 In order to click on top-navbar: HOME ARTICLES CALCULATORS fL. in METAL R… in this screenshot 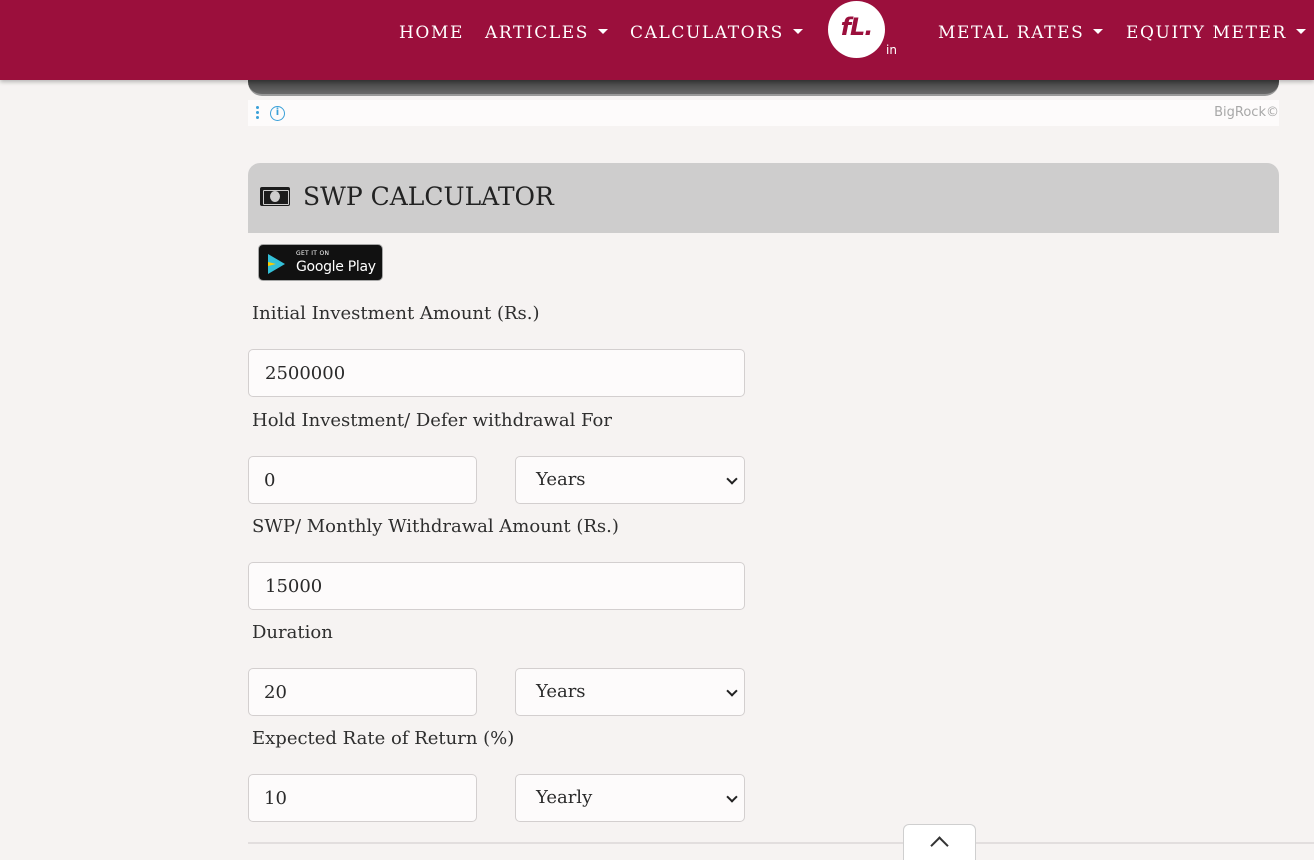, I will do `click(657, 40)`.